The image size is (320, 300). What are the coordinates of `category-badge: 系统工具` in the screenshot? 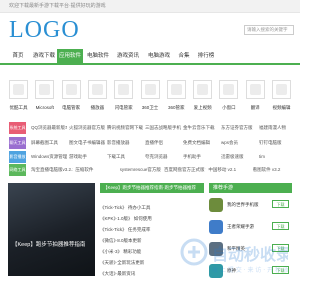 It's located at (17, 128).